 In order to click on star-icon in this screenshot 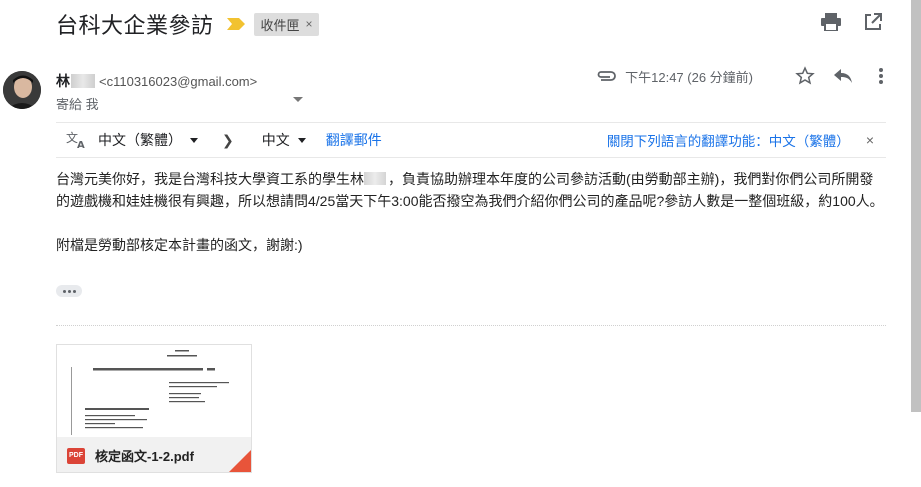, I will do `click(805, 76)`.